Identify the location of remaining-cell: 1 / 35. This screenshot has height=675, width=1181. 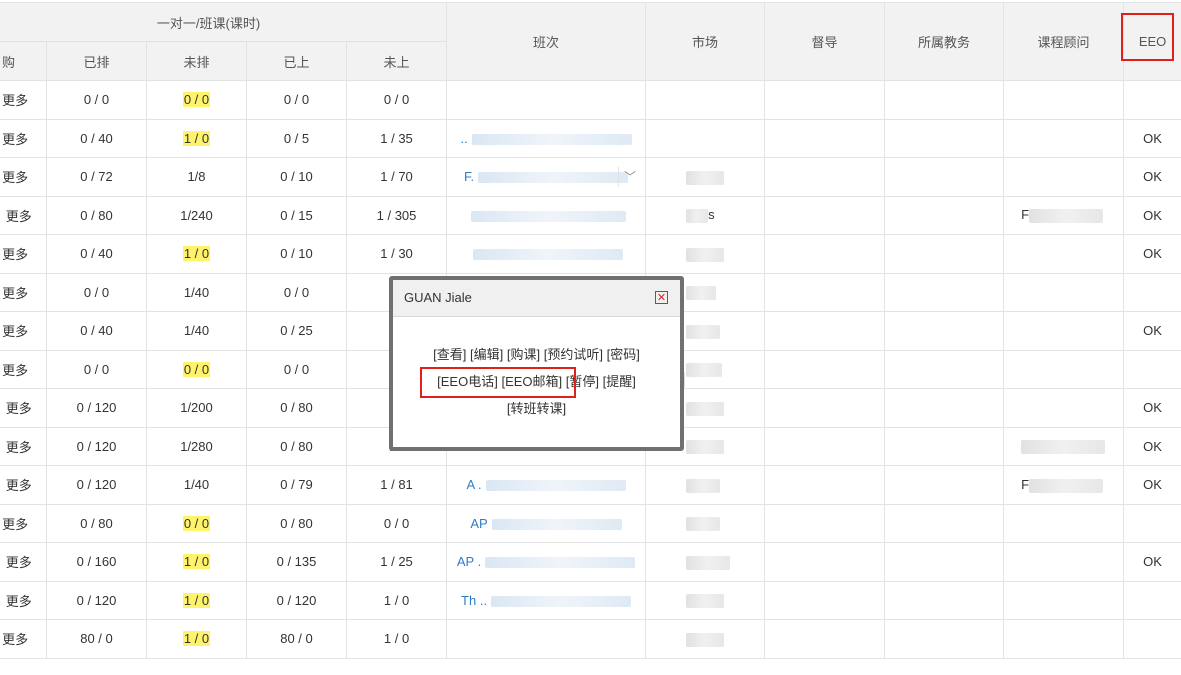
(396, 138).